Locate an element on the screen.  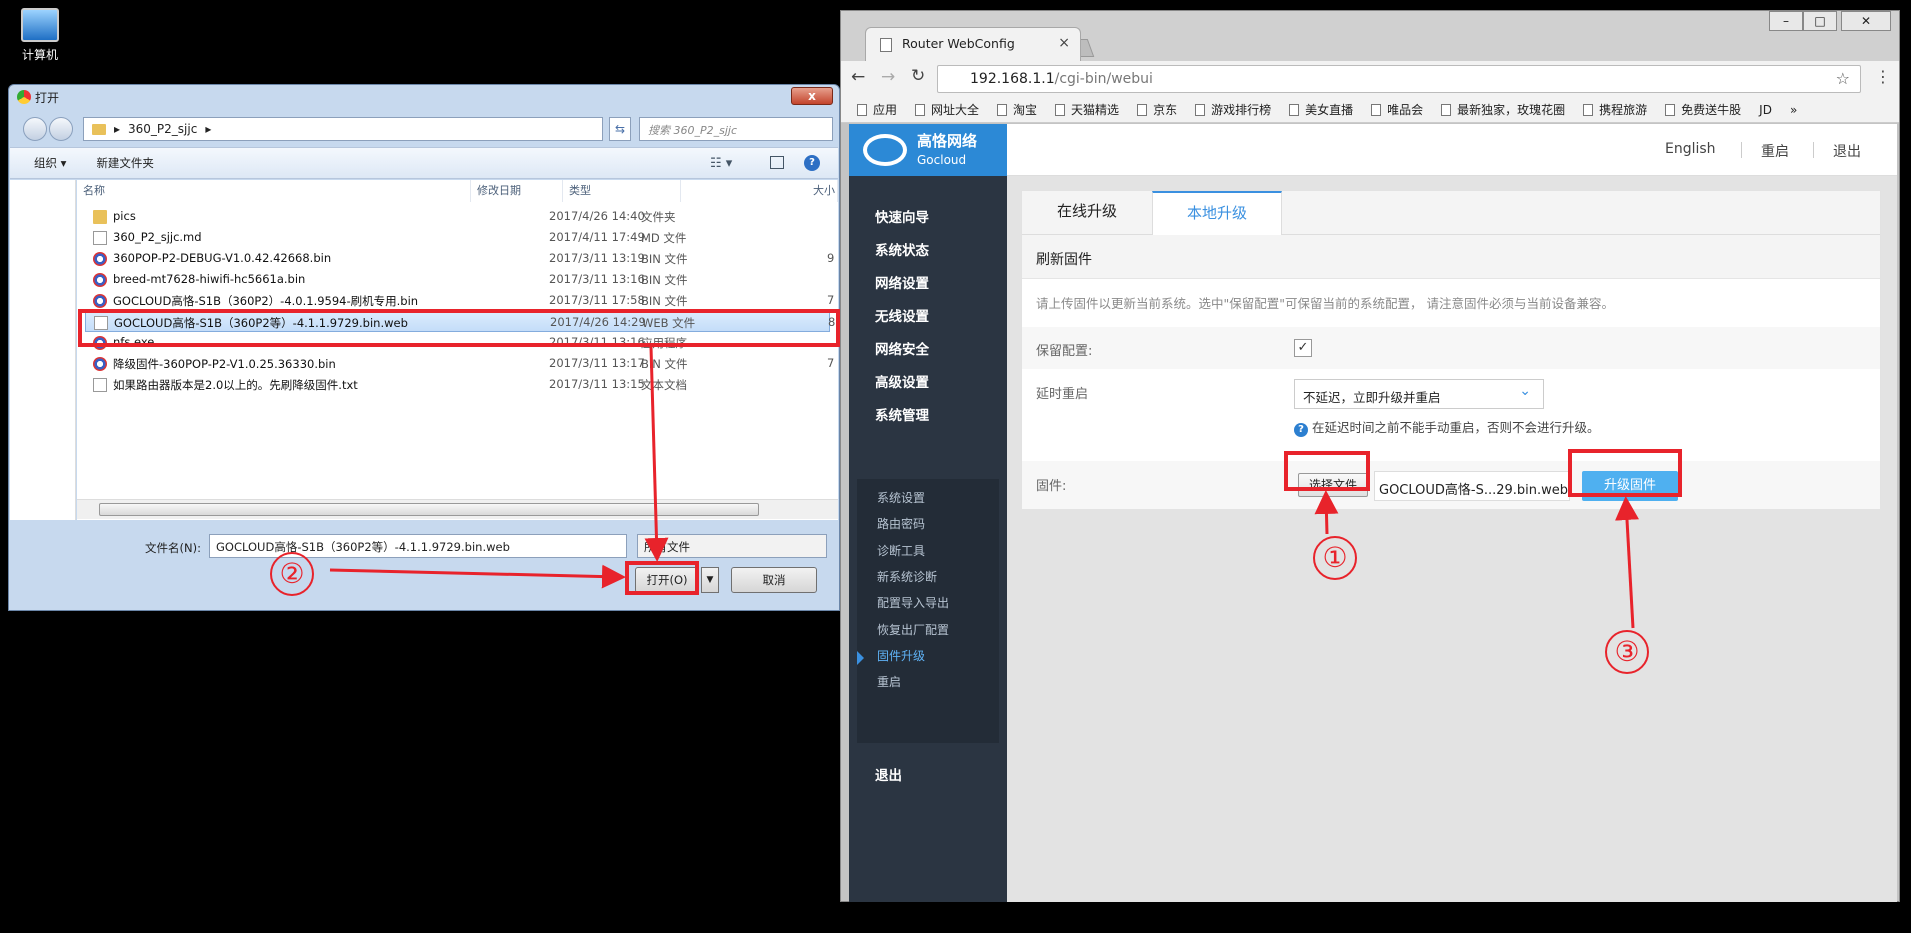
tab-online-upgrade: 在线升级 is located at coordinates (1087, 213).